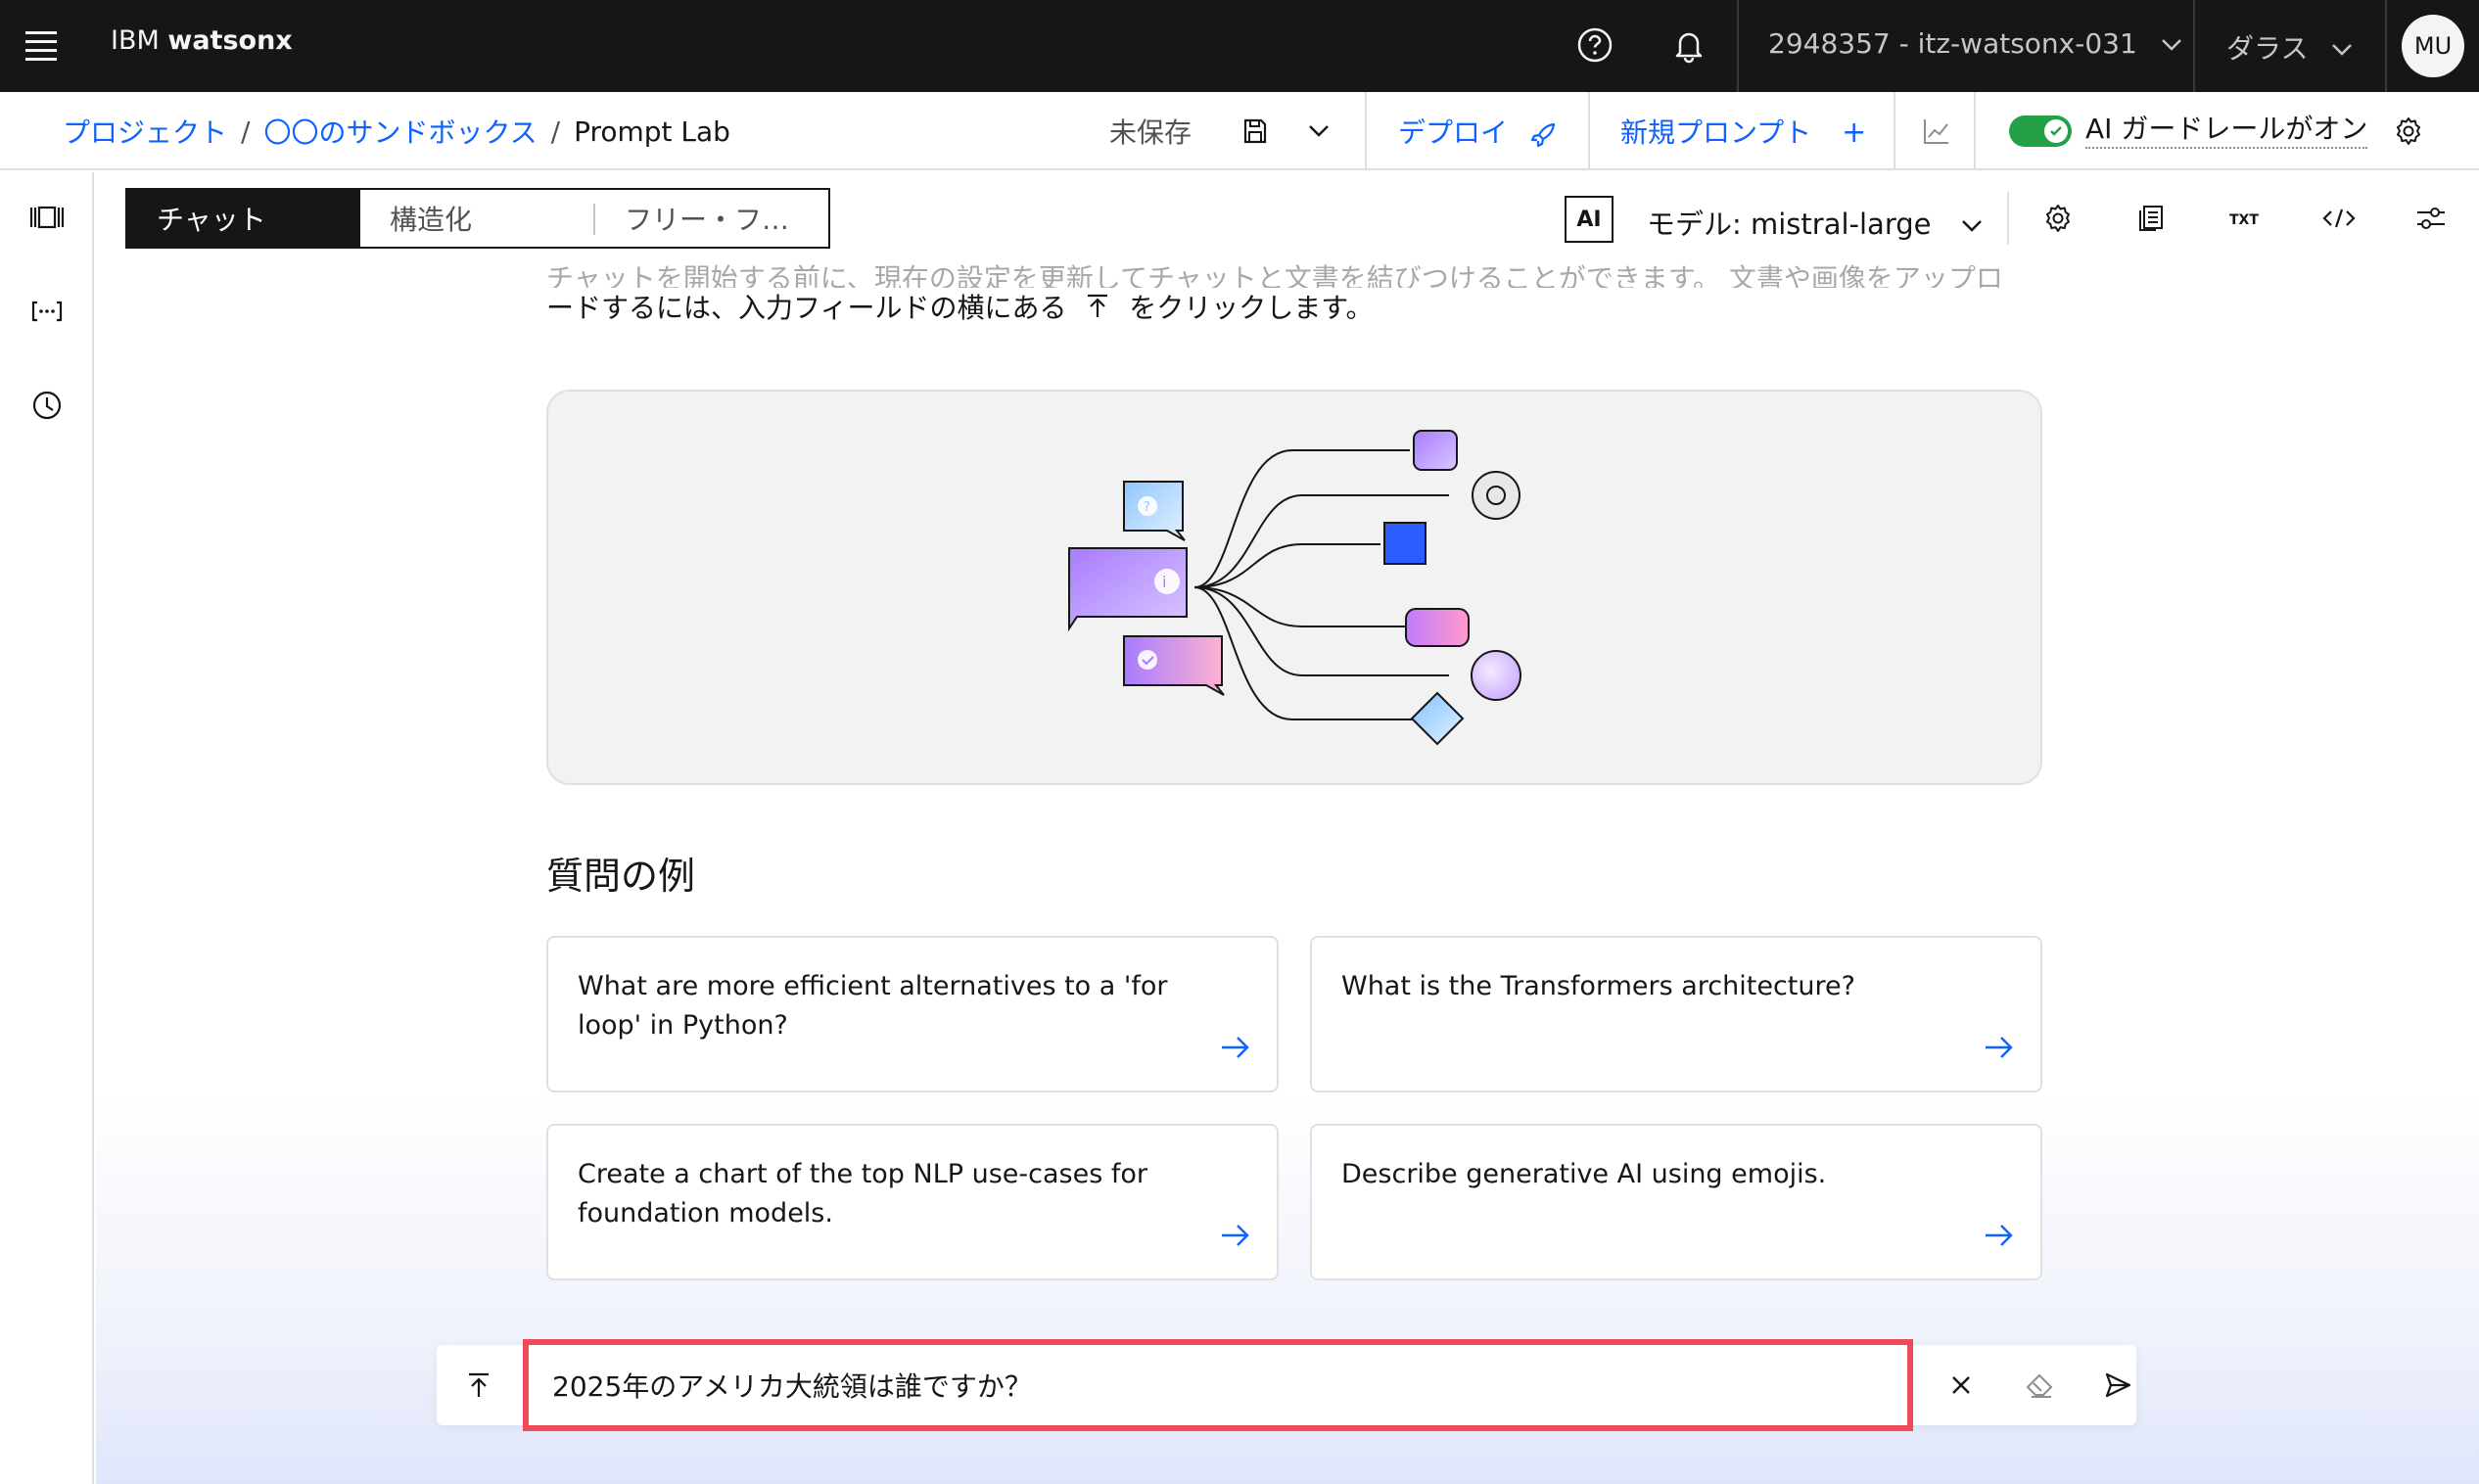 This screenshot has height=1484, width=2479. I want to click on account-label: 2948357 - itz-watsonx-031, so click(1952, 43).